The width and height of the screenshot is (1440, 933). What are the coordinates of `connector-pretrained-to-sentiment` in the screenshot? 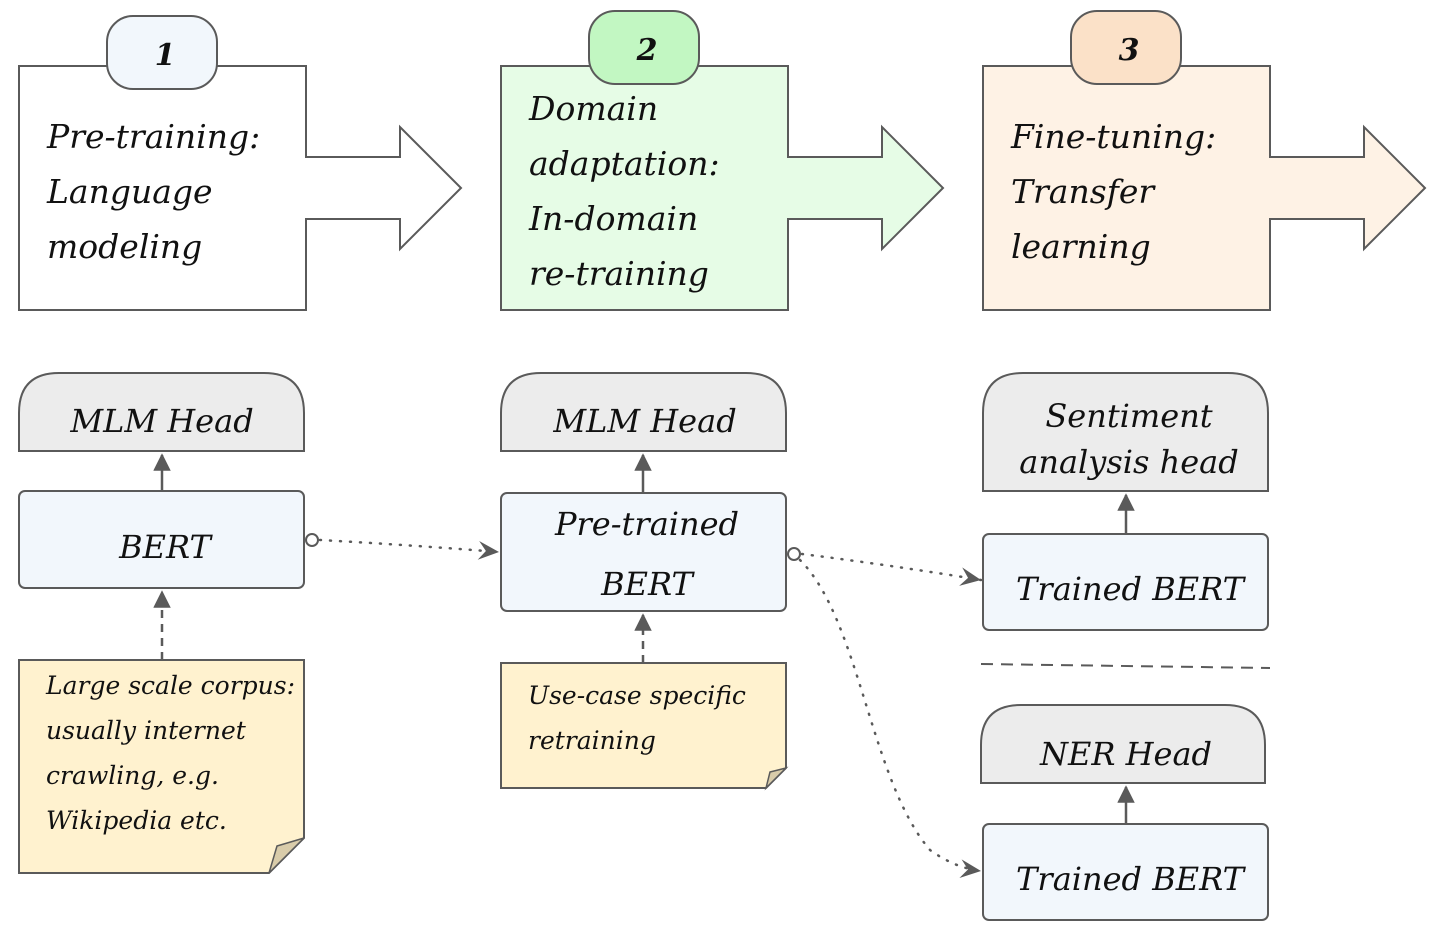 It's located at (891, 569).